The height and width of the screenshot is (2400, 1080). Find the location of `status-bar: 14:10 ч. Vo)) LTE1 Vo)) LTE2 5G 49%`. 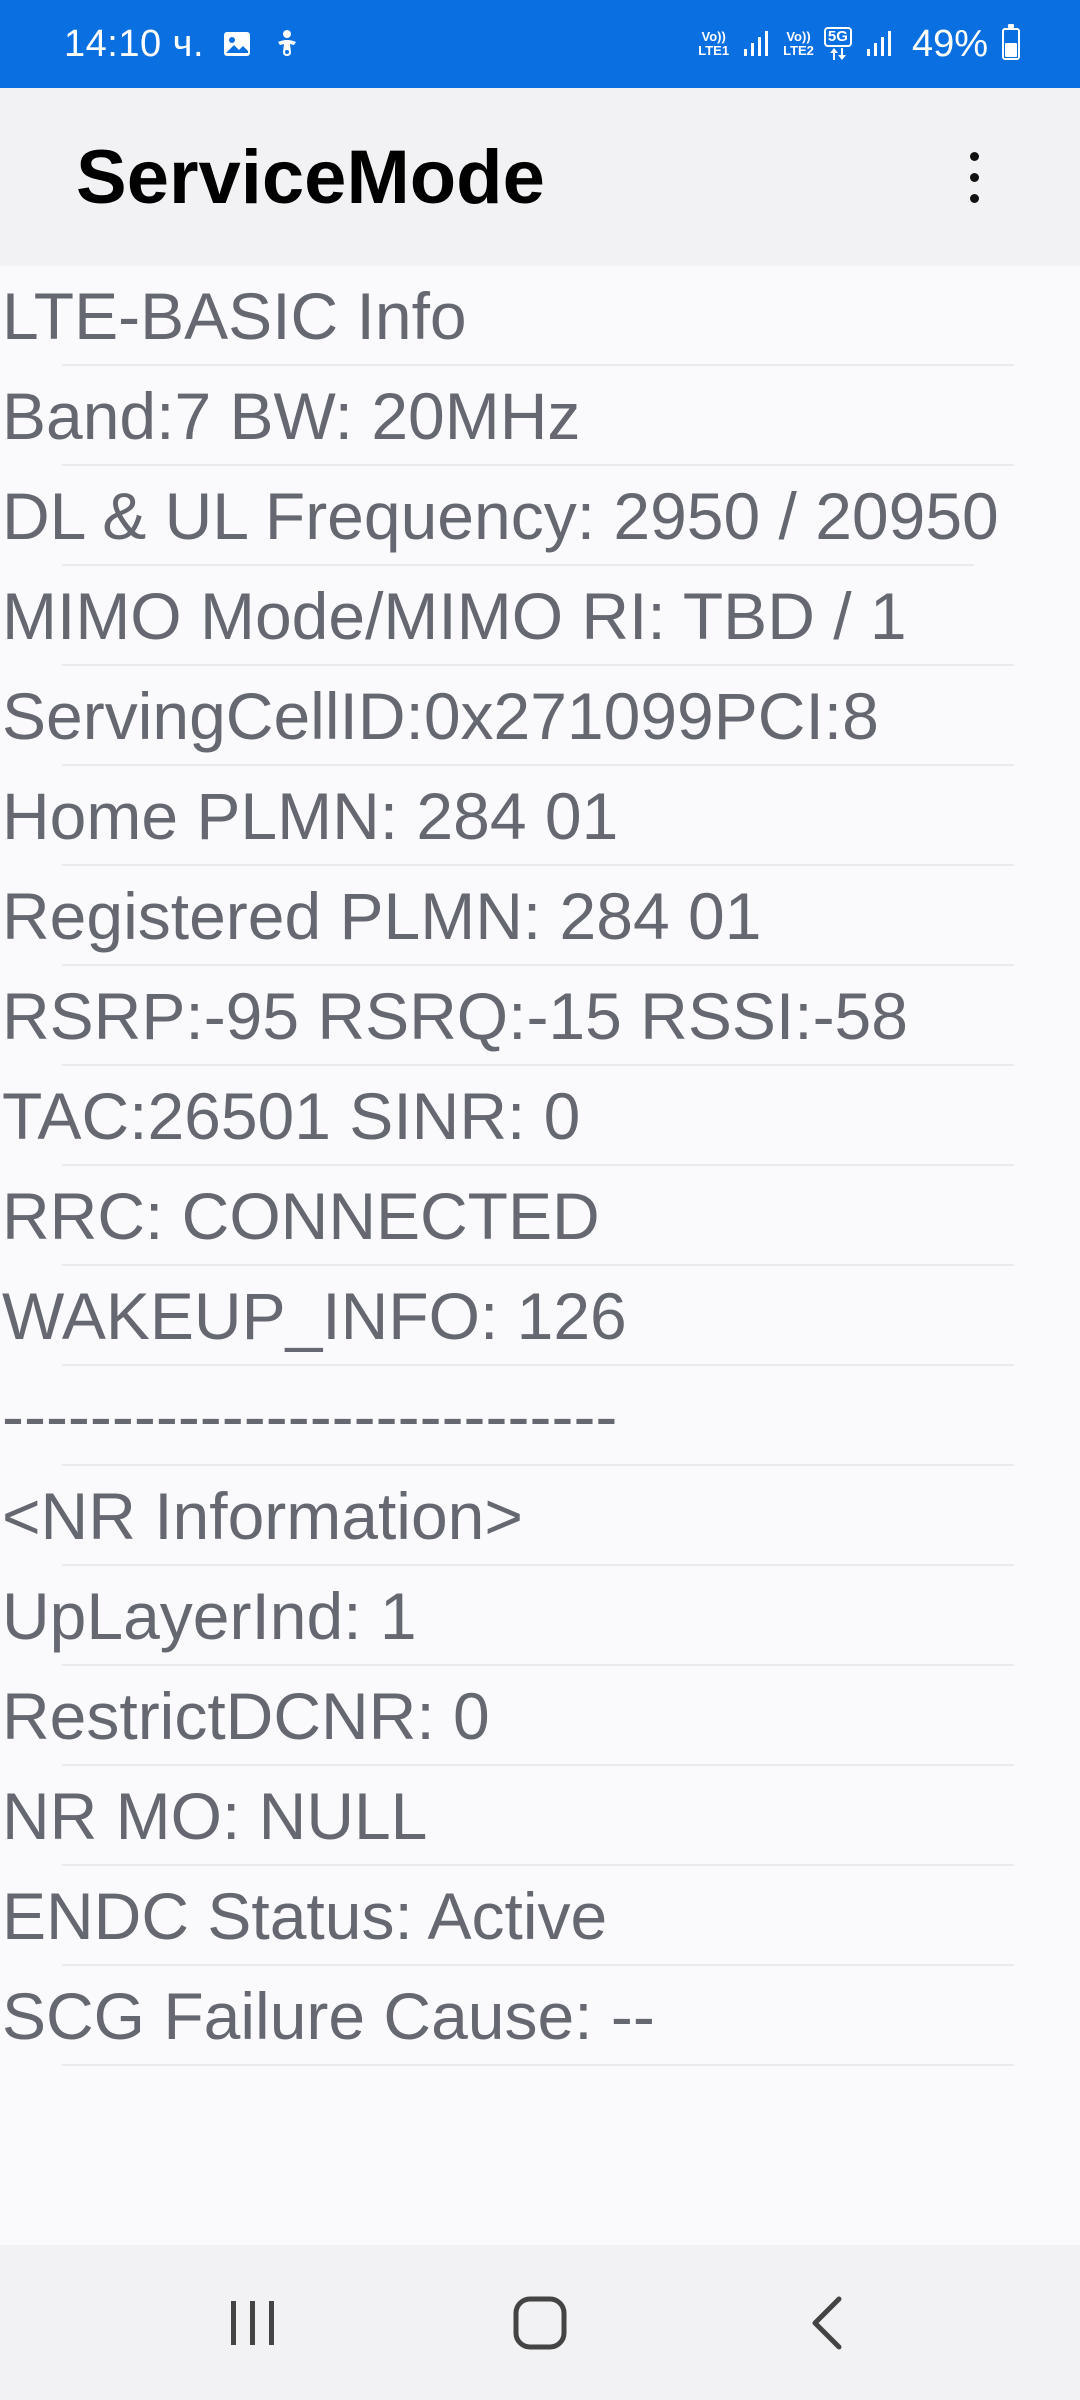

status-bar: 14:10 ч. Vo)) LTE1 Vo)) LTE2 5G 49% is located at coordinates (540, 44).